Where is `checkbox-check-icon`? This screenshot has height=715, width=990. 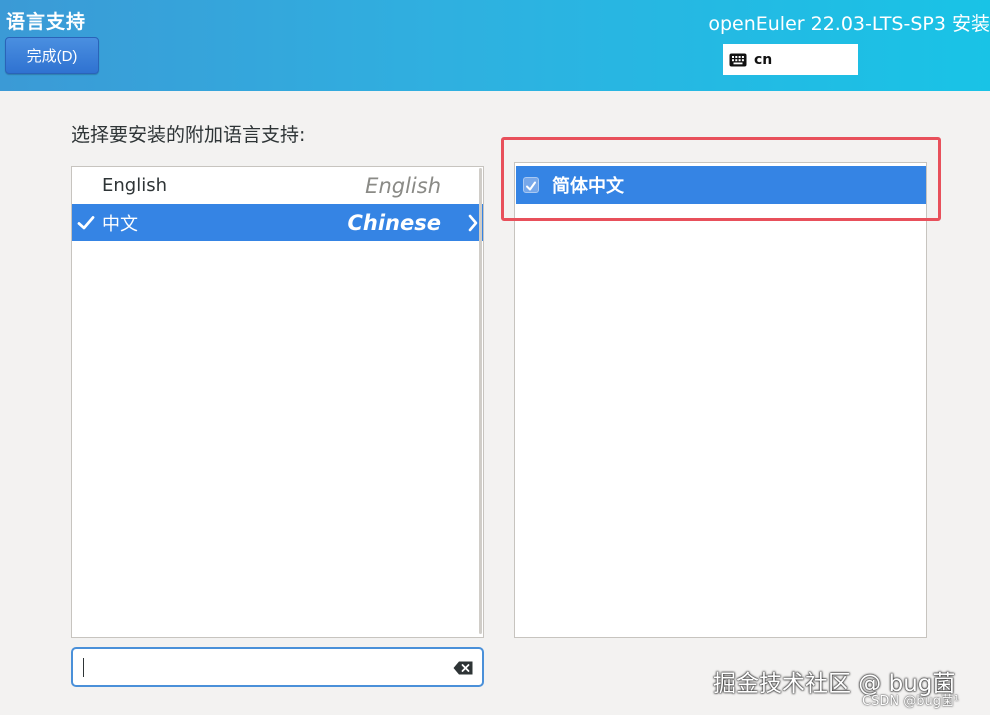
checkbox-check-icon is located at coordinates (531, 186).